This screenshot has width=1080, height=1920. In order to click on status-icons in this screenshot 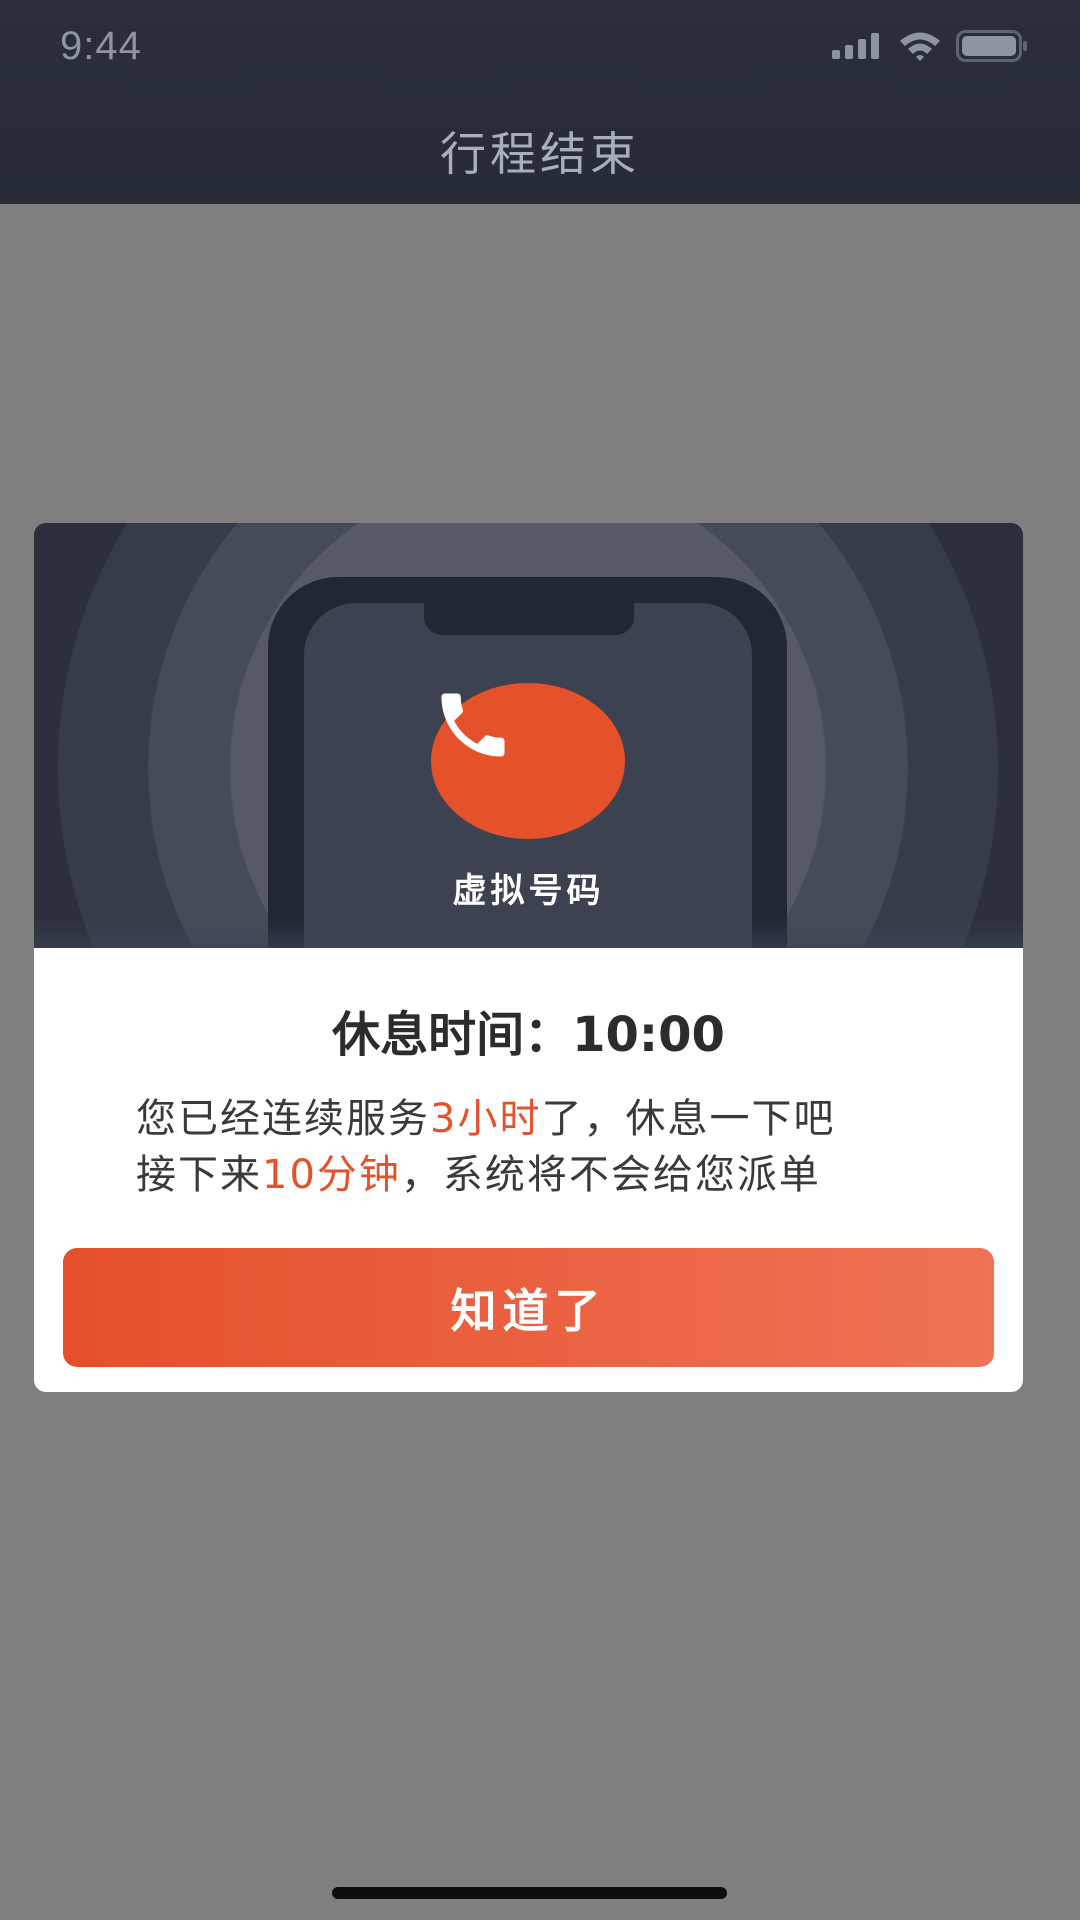, I will do `click(930, 46)`.